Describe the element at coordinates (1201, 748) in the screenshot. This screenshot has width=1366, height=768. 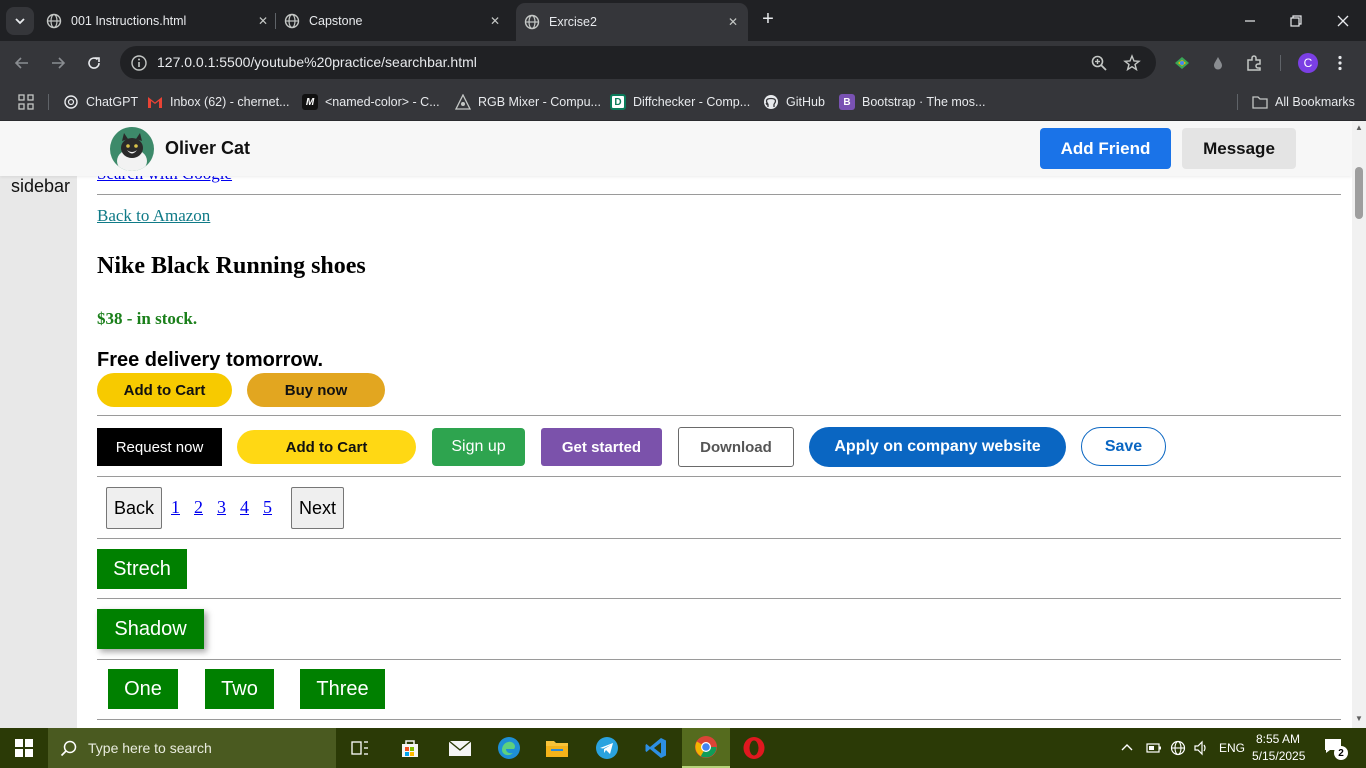
I see `volume-icon` at that location.